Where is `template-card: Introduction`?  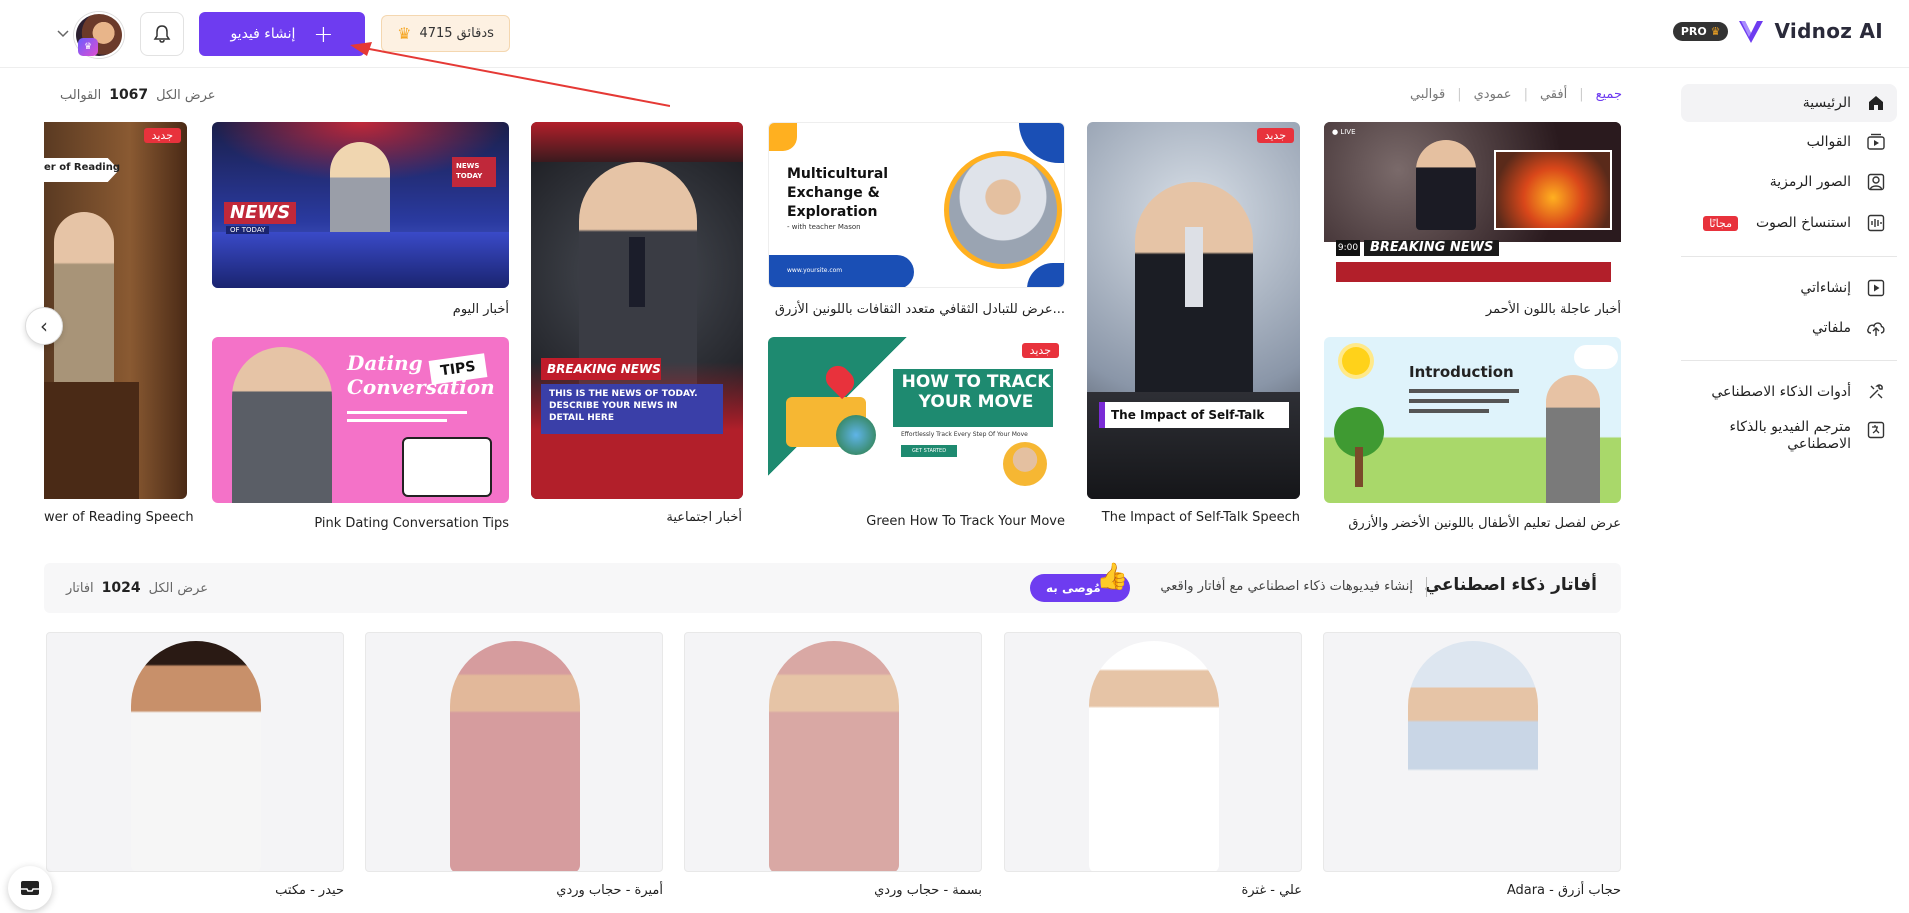
template-card: Introduction is located at coordinates (1472, 420).